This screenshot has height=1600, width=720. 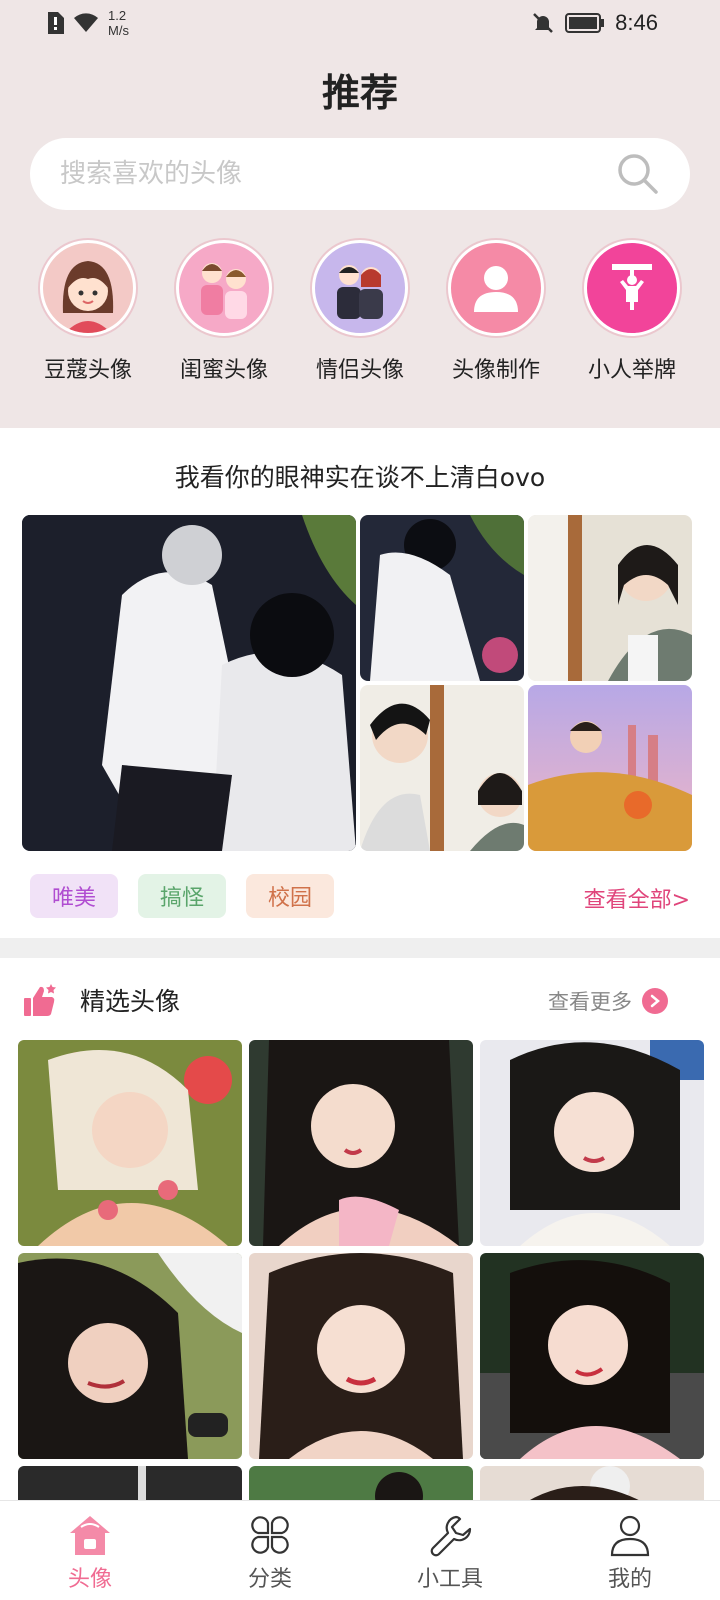 I want to click on tab-tools: 小工具, so click(x=450, y=1550).